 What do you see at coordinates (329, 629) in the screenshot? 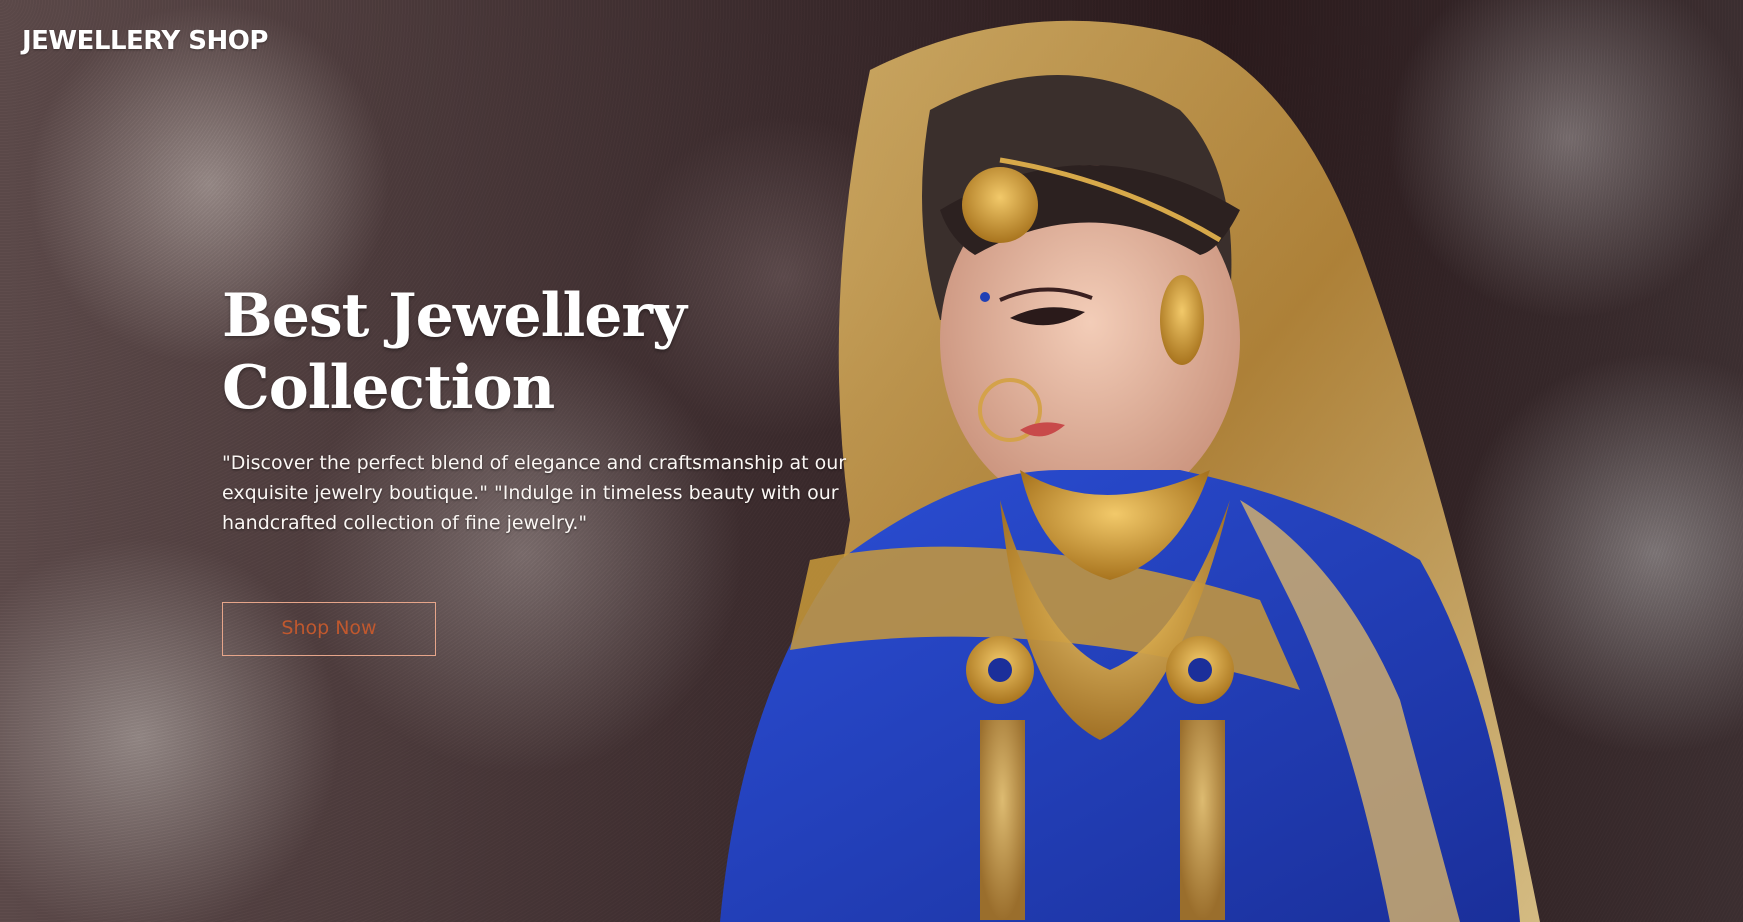
I see `shop-now-button: Shop Now` at bounding box center [329, 629].